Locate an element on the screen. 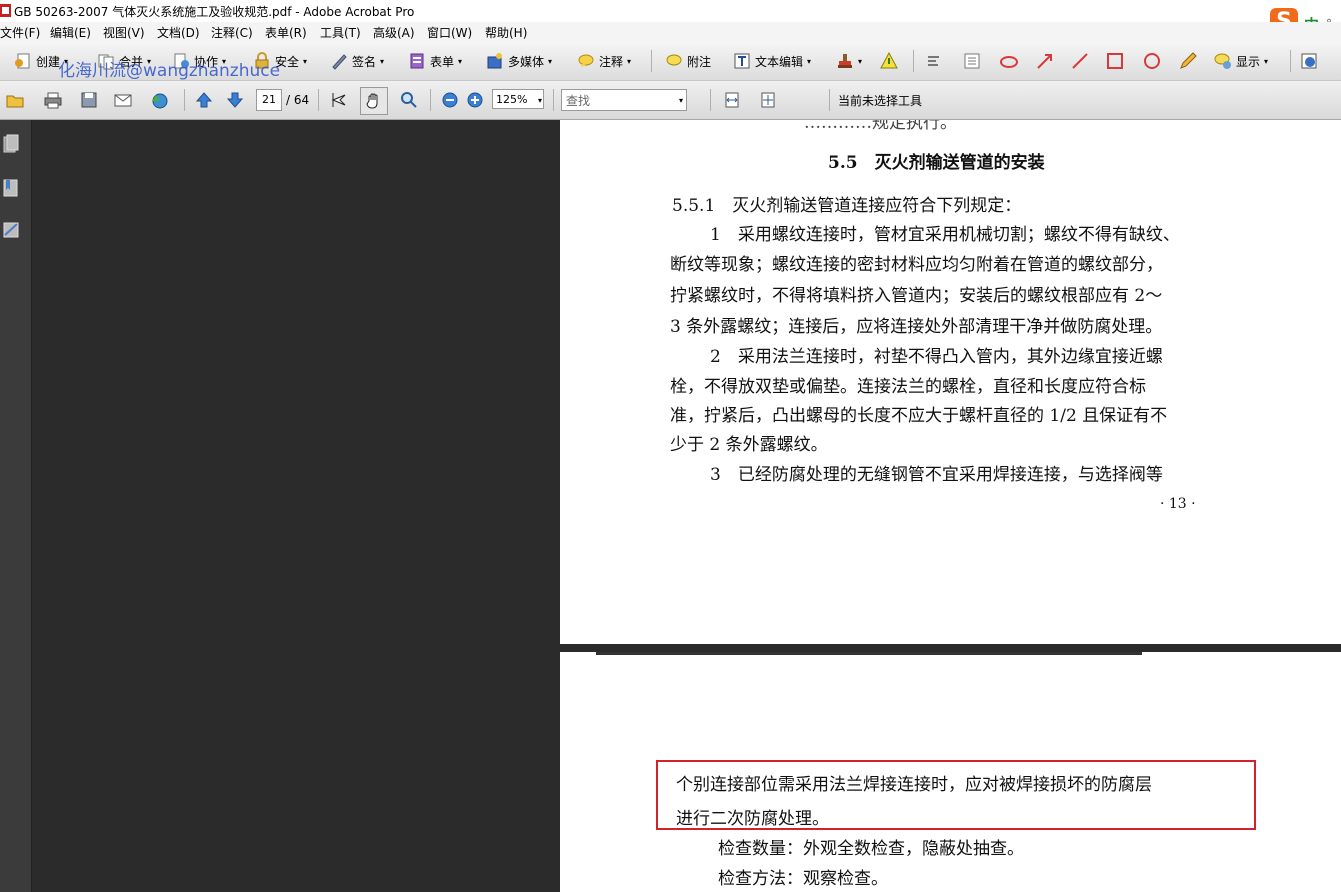  highlight-line: 进行二次防腐处理。 is located at coordinates (752, 819).